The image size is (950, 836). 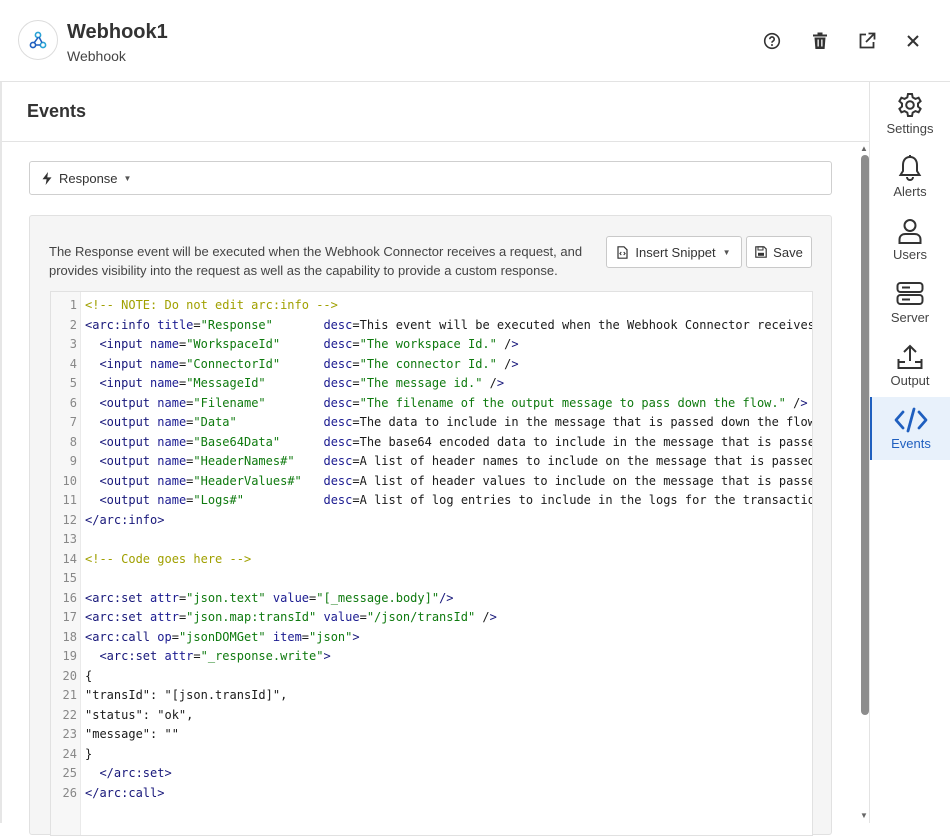 I want to click on line-number: 19, so click(x=69, y=656).